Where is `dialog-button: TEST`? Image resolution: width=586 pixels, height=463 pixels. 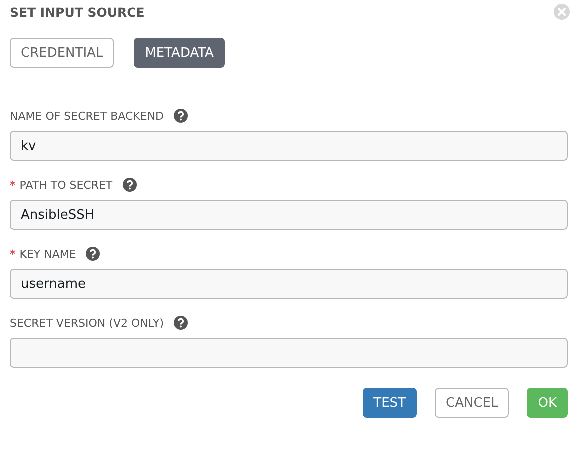
dialog-button: TEST is located at coordinates (389, 403).